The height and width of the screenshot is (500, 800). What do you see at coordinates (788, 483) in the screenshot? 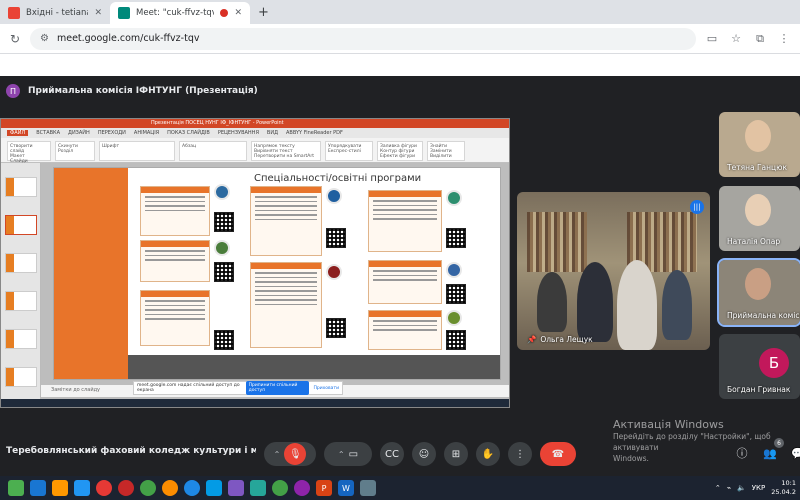
I see `clock-time: 10:1` at bounding box center [788, 483].